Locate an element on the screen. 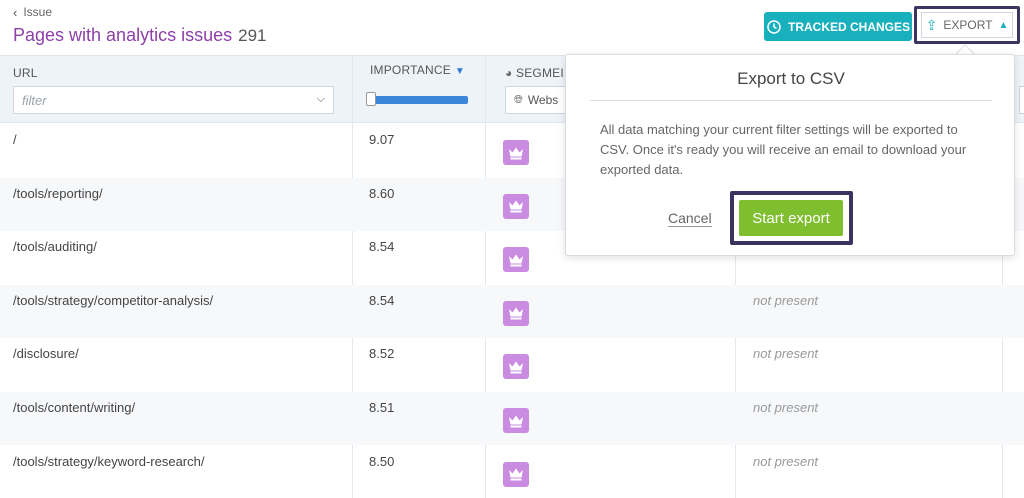 Image resolution: width=1024 pixels, height=498 pixels. column-header-importance: IMPORTANCE ▼ is located at coordinates (417, 70).